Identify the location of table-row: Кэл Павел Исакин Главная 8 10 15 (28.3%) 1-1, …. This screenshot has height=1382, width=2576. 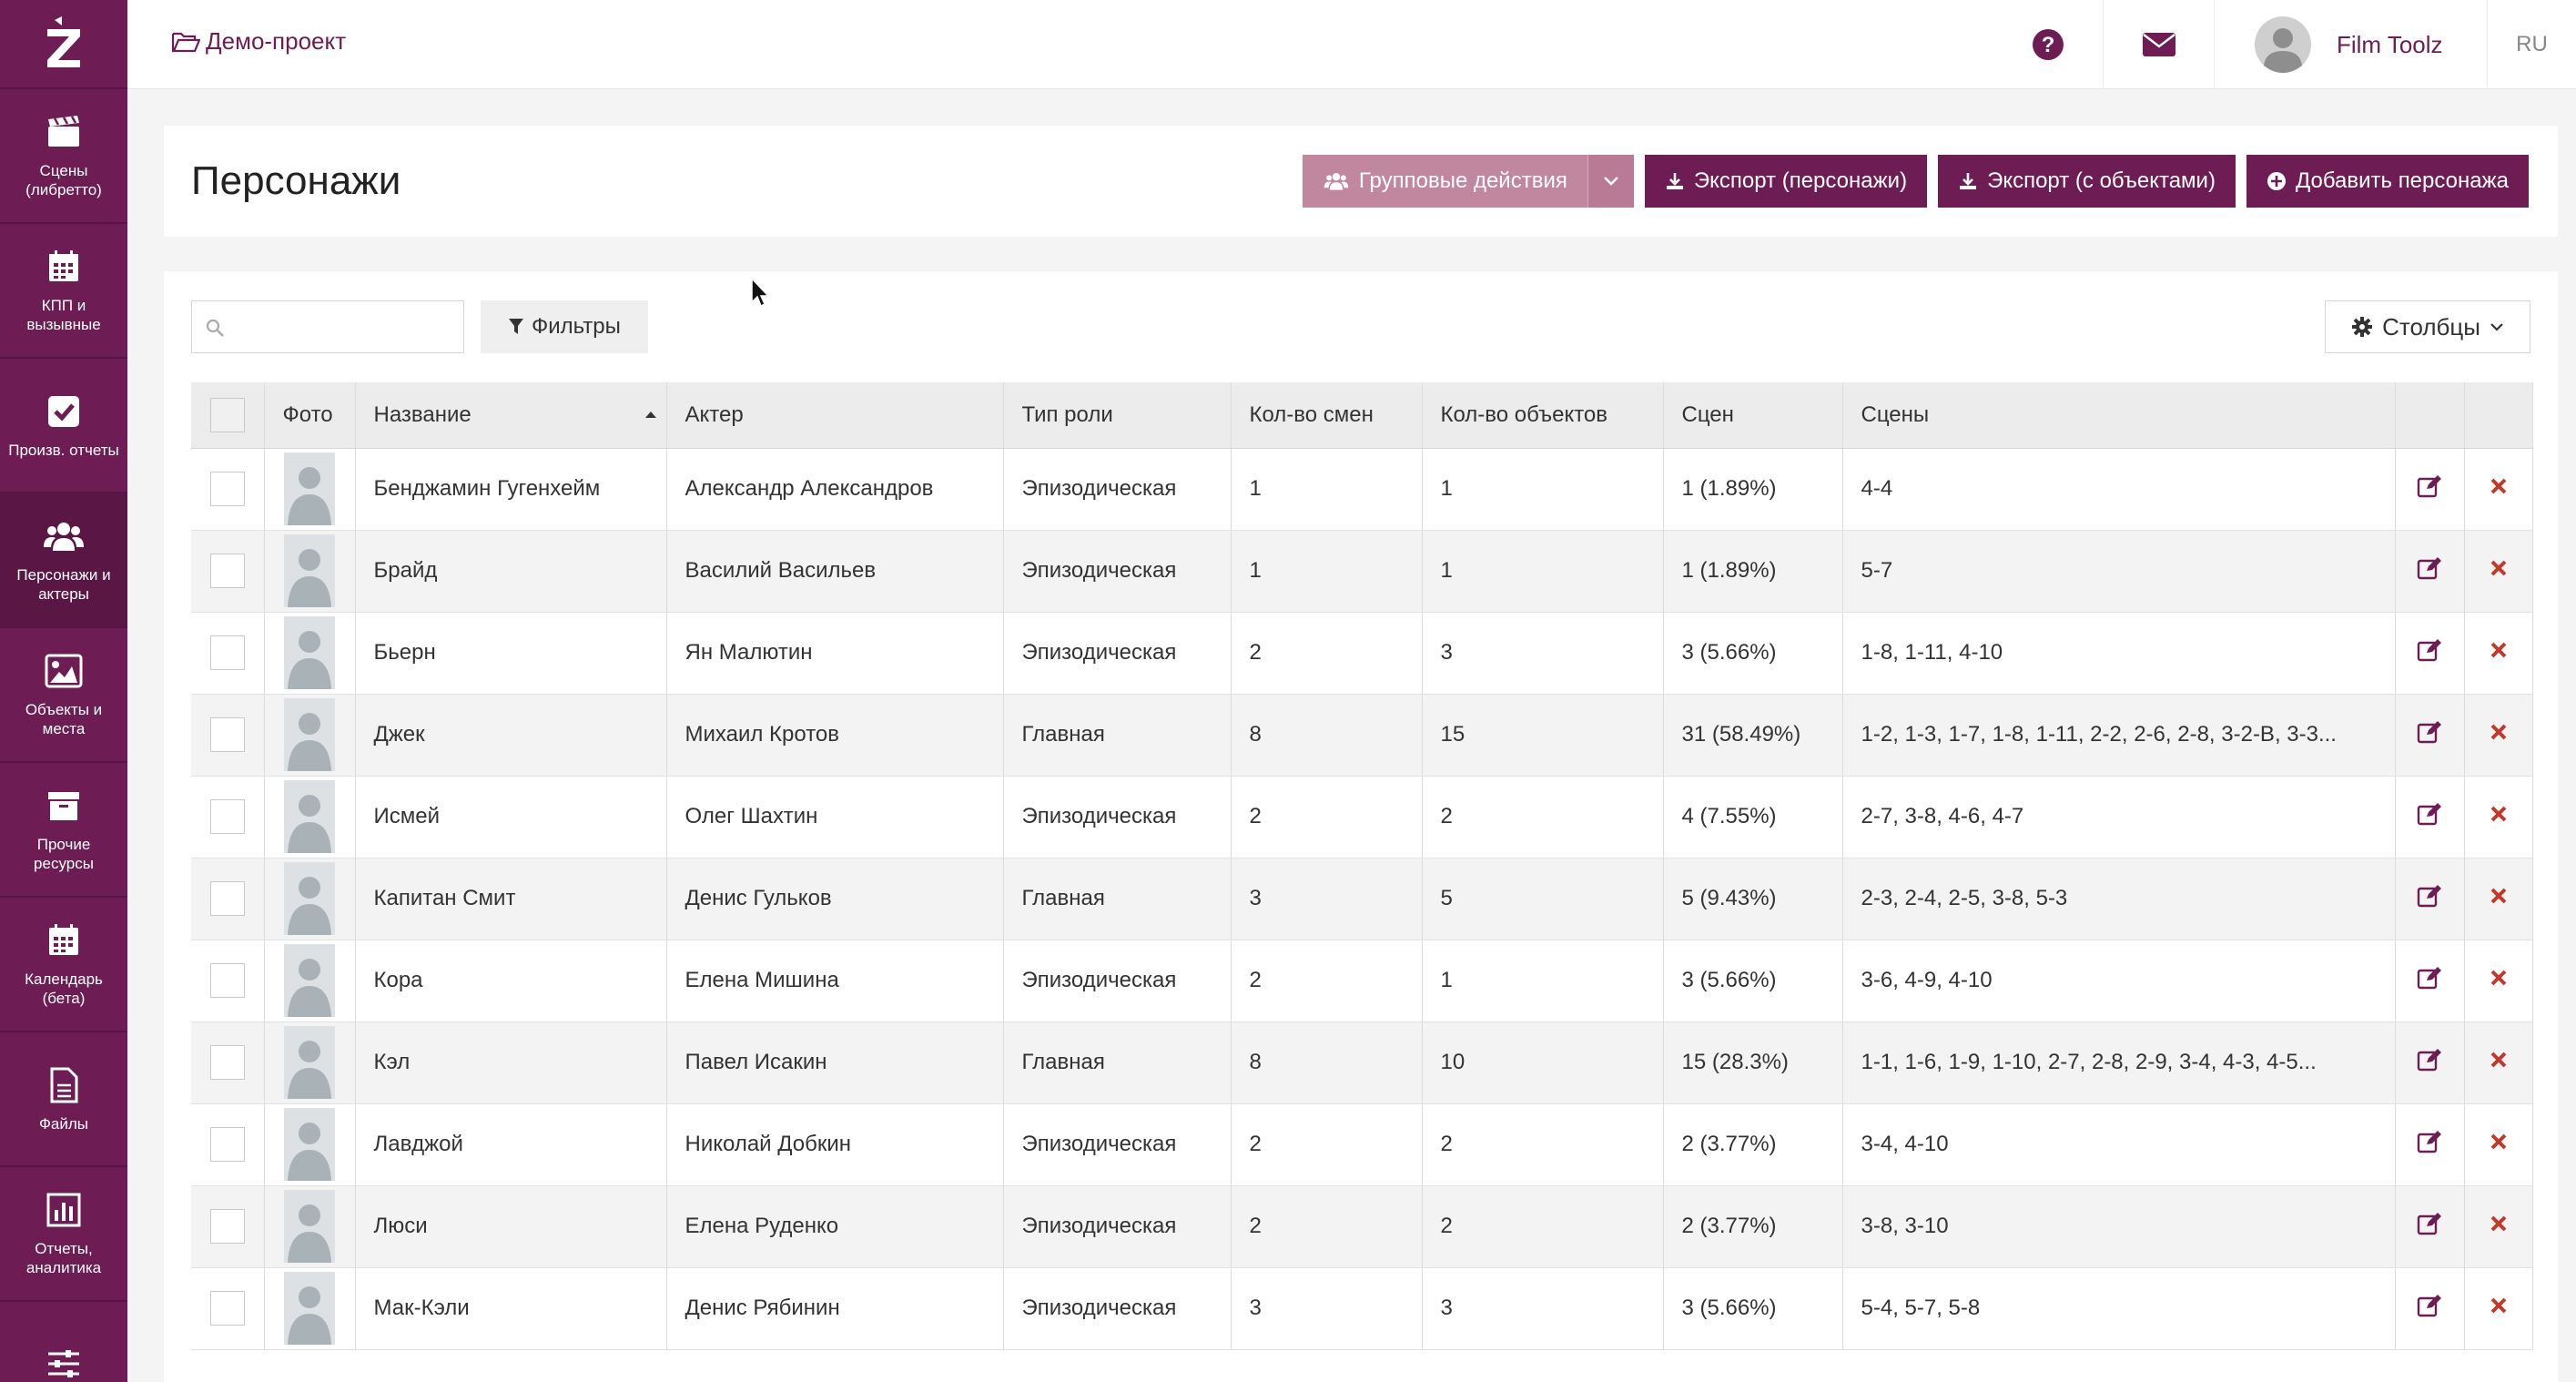
(1362, 1062).